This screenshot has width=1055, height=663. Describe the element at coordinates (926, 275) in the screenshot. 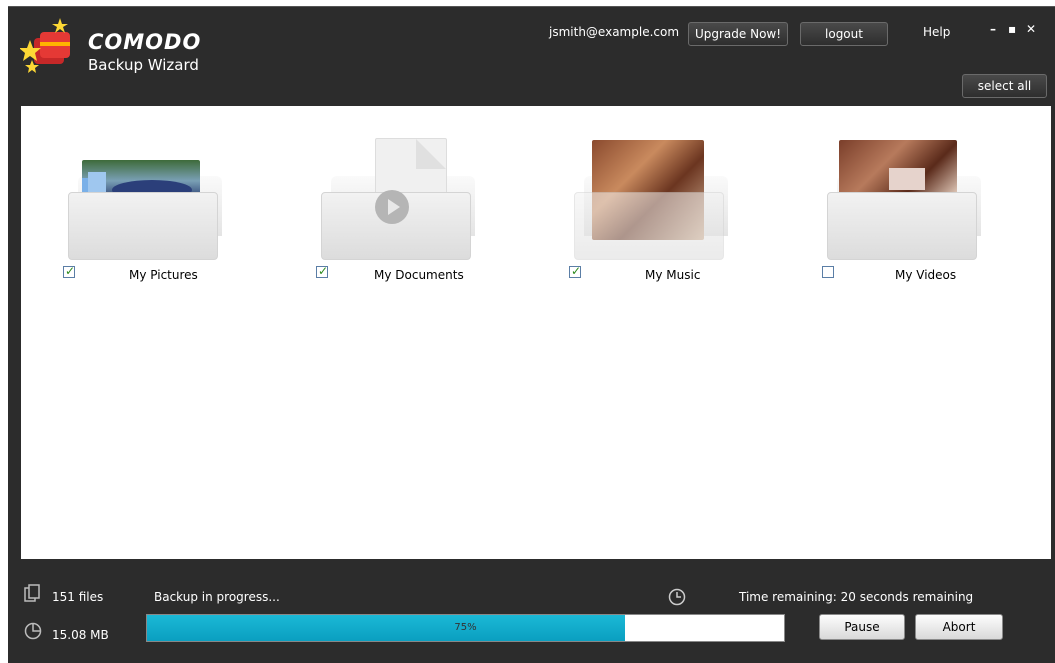

I see `my-videos-label: My Videos` at that location.